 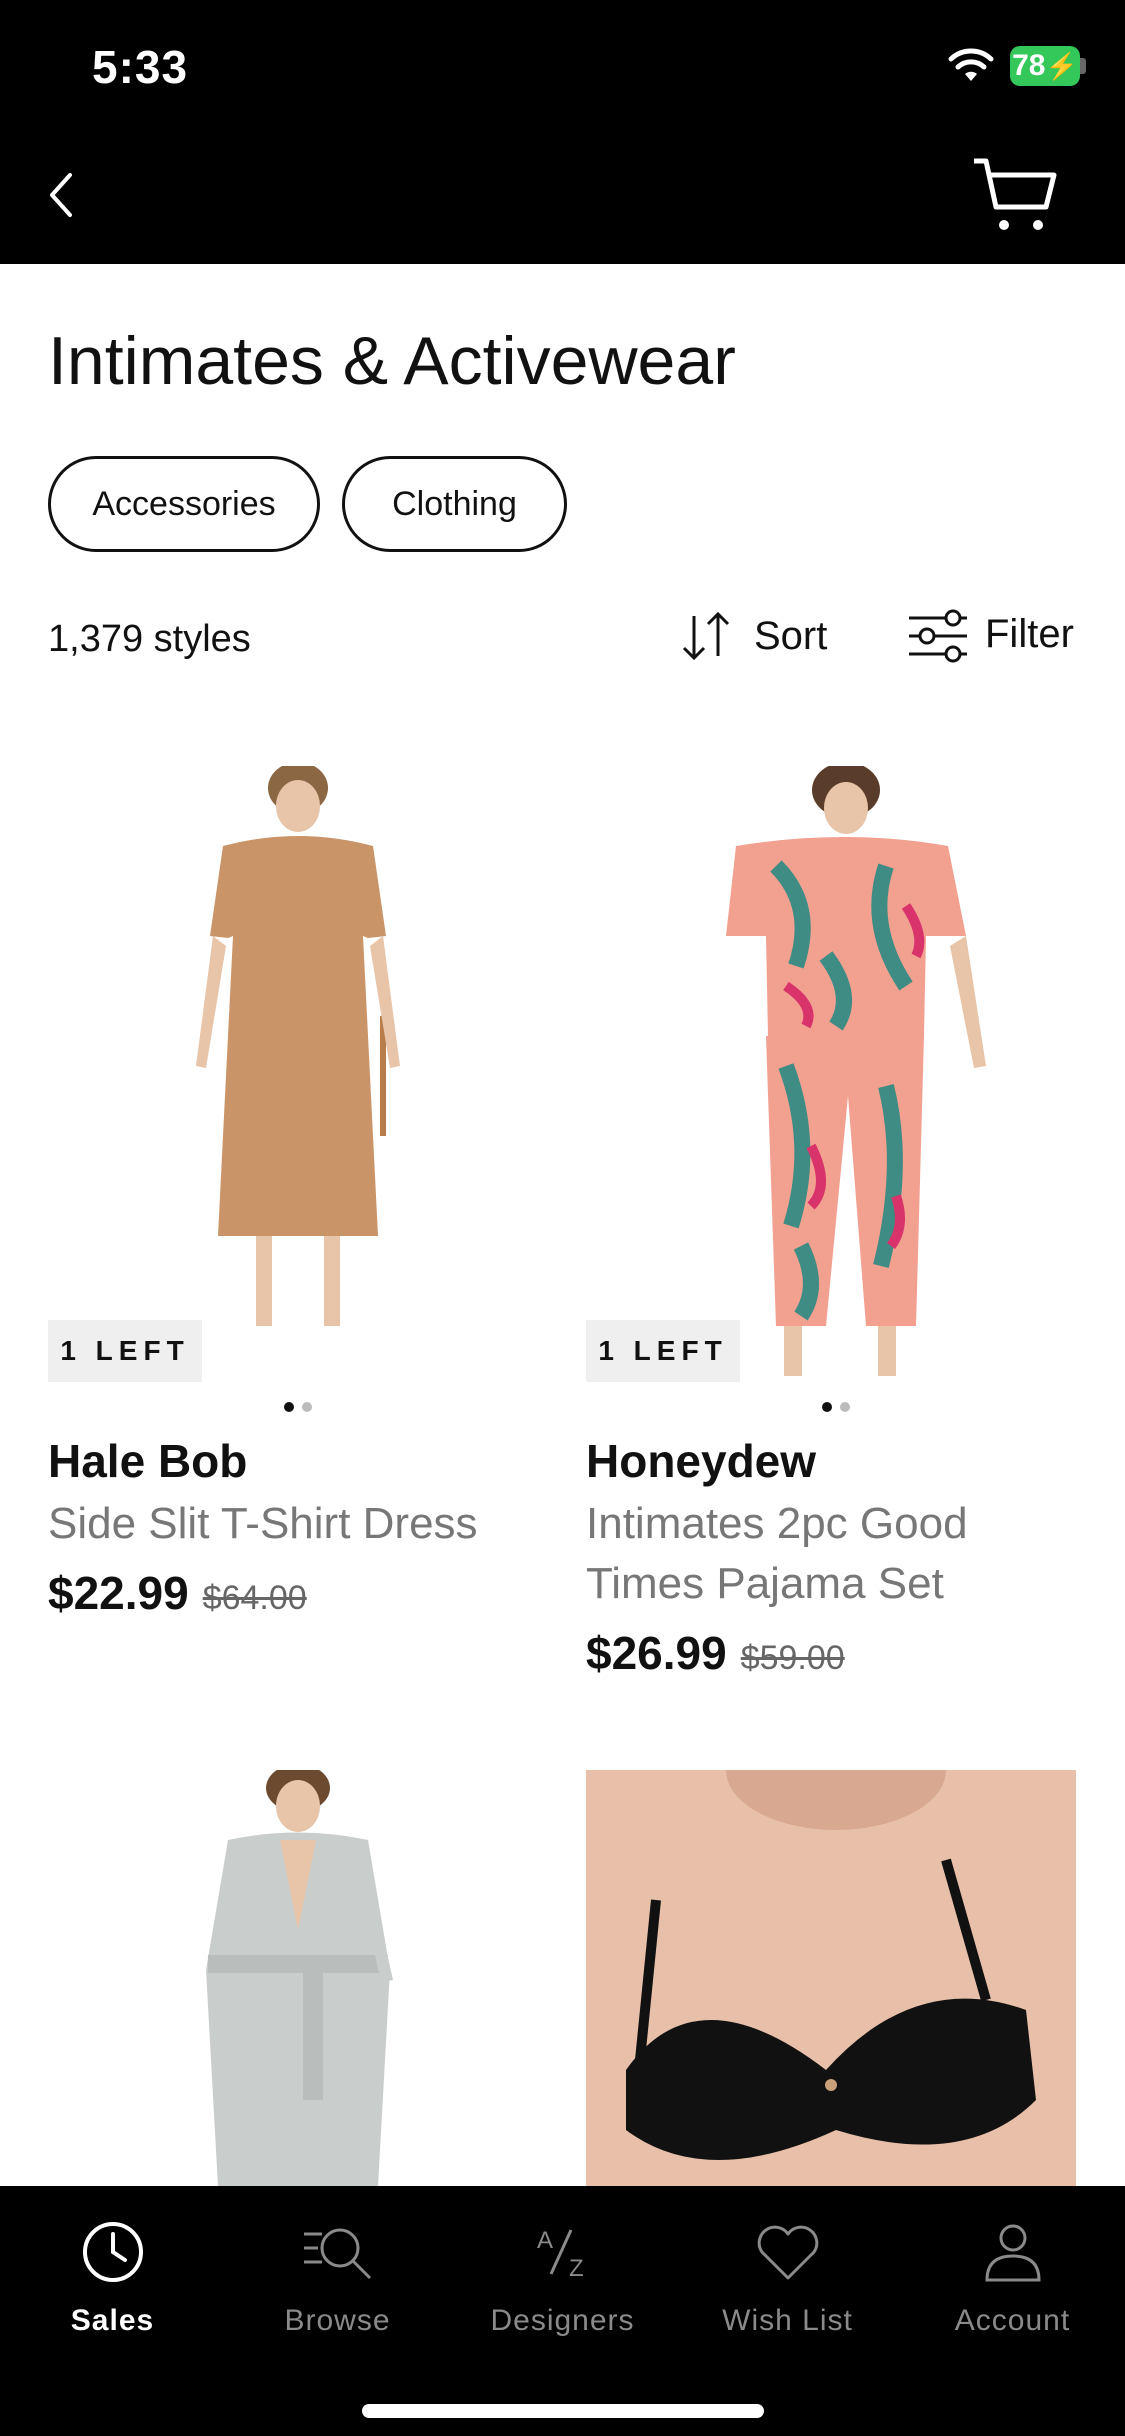 I want to click on svg-text: Z, so click(x=576, y=2268).